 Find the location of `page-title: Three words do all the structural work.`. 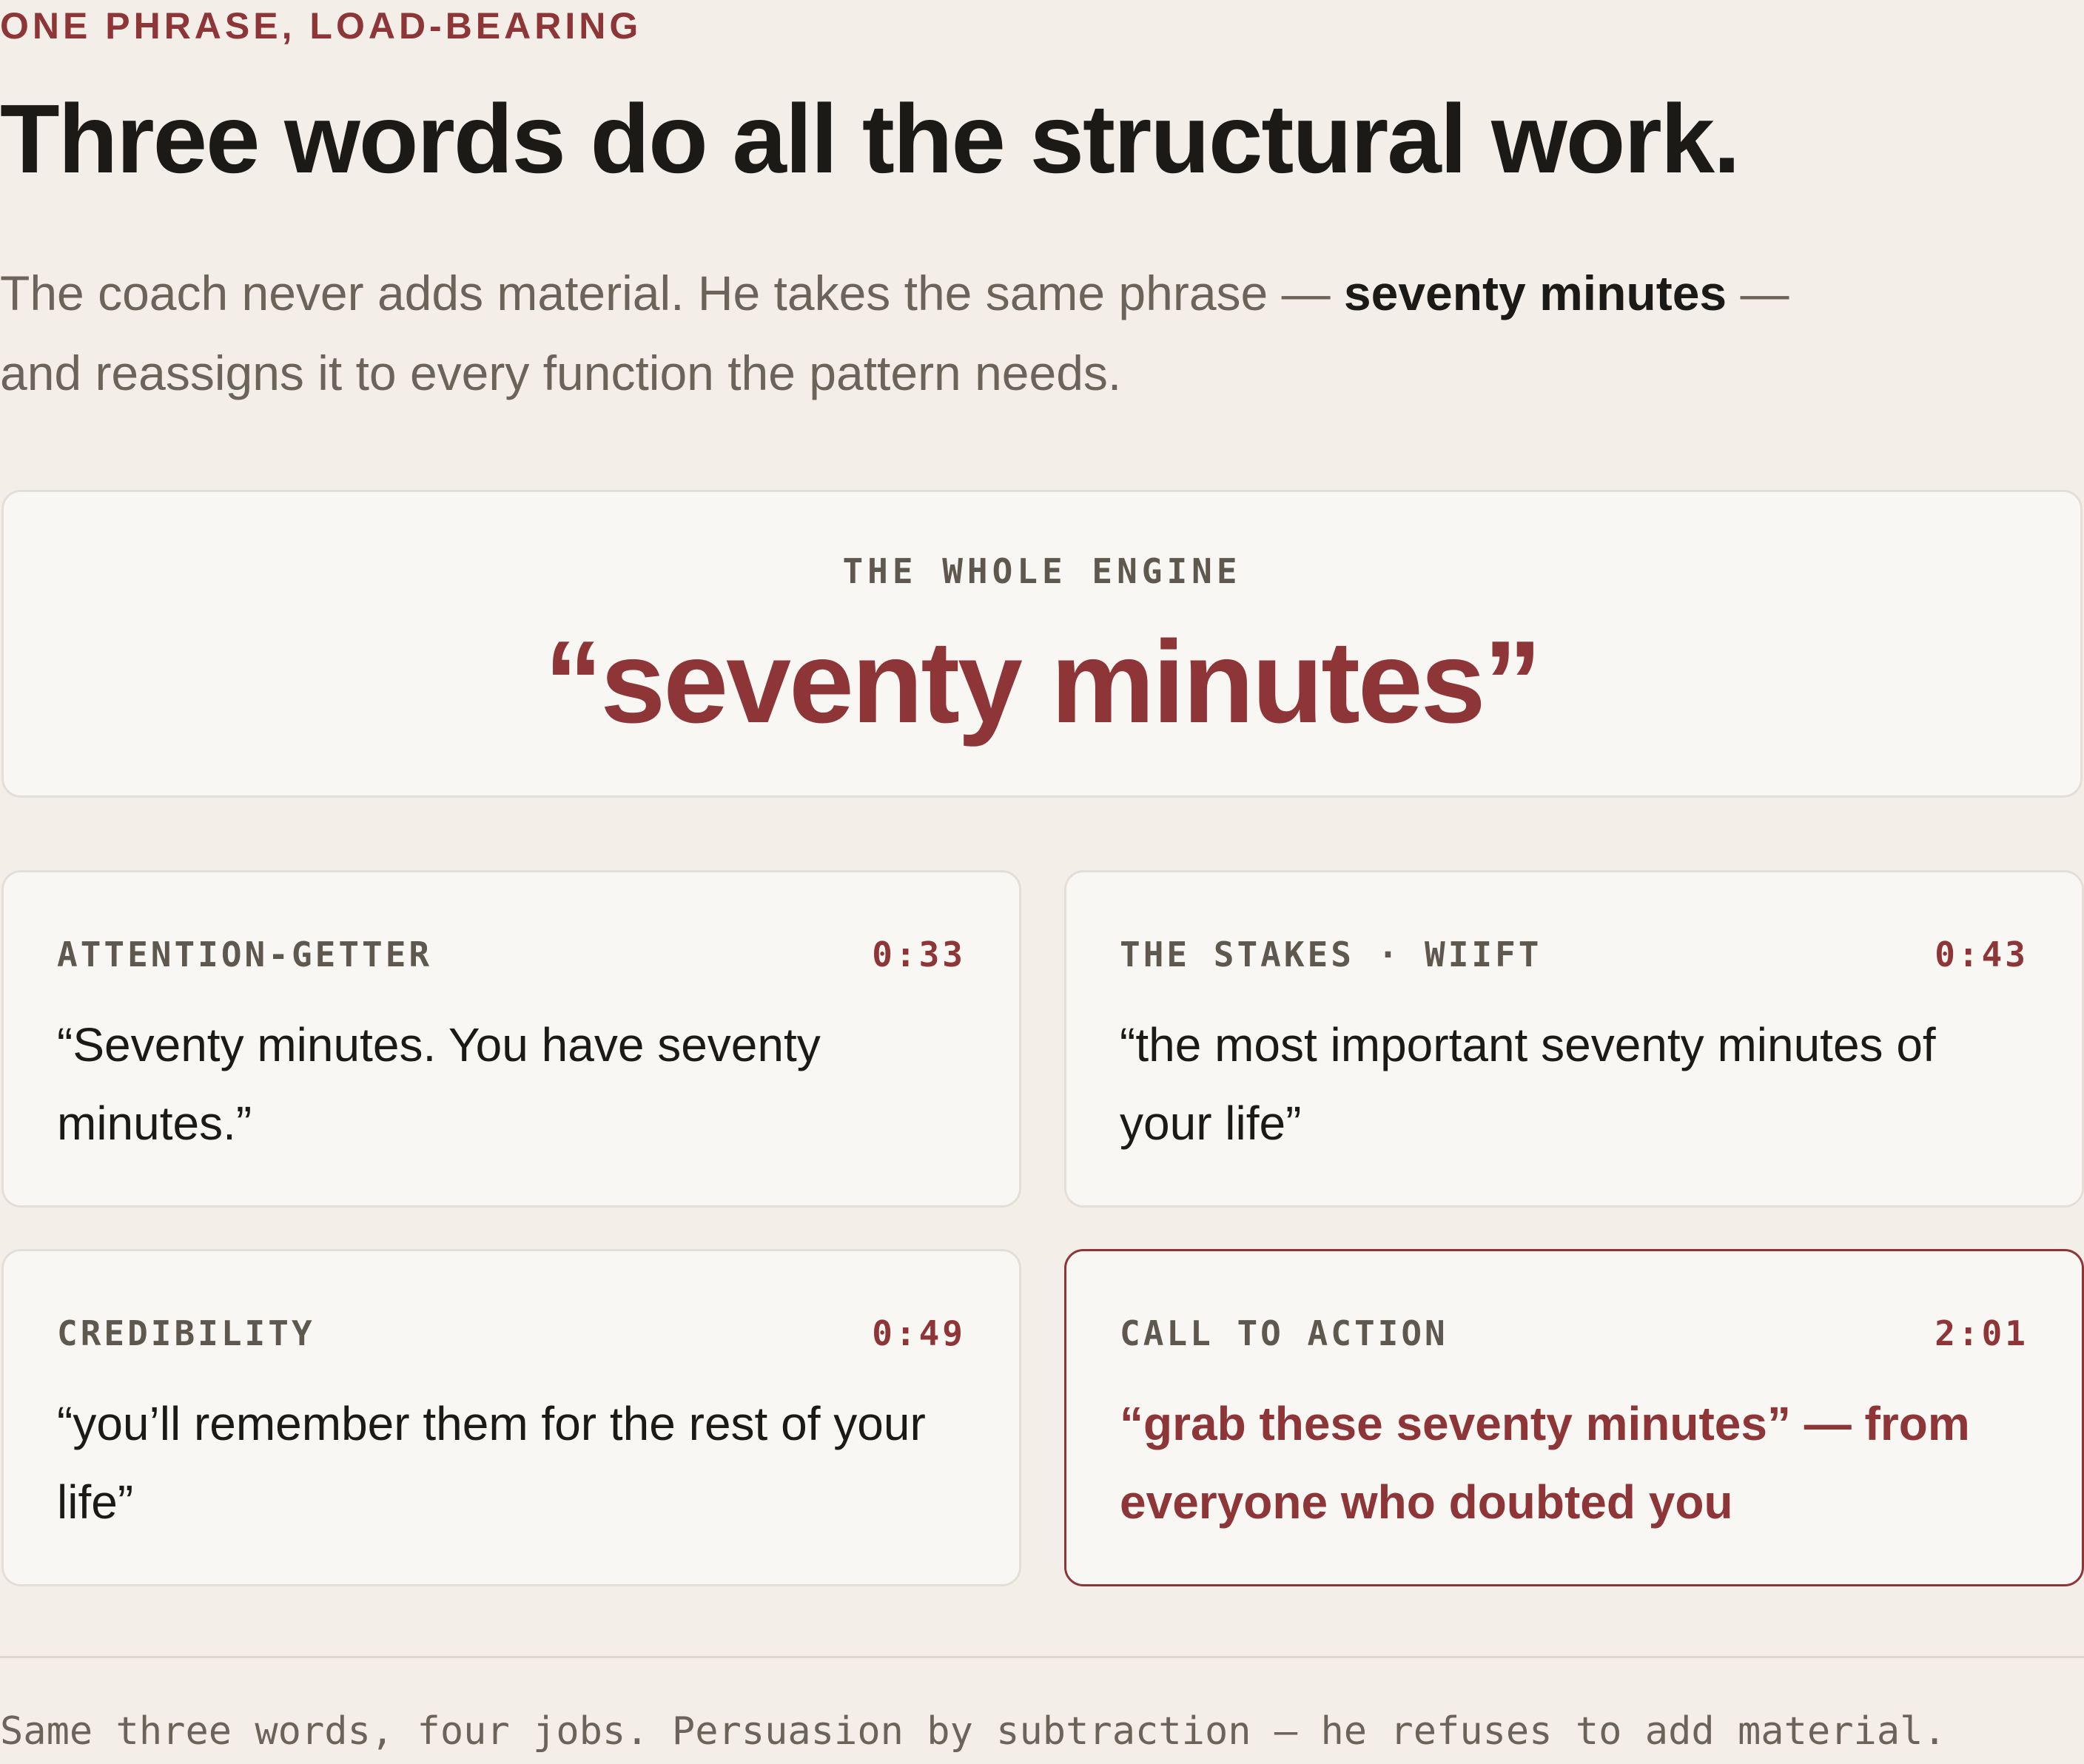

page-title: Three words do all the structural work. is located at coordinates (870, 138).